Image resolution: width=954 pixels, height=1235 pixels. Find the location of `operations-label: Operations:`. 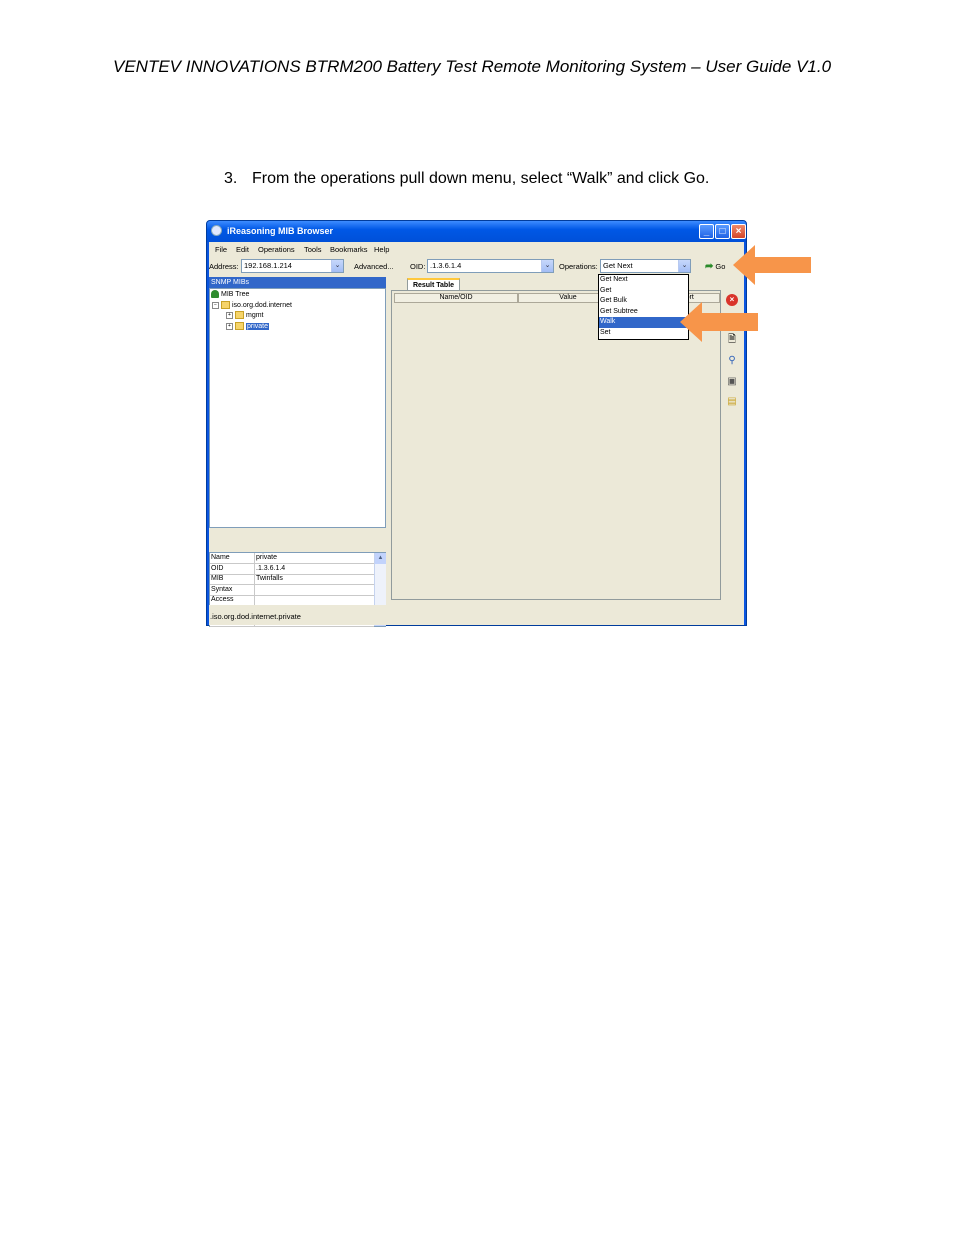

operations-label: Operations: is located at coordinates (578, 266).